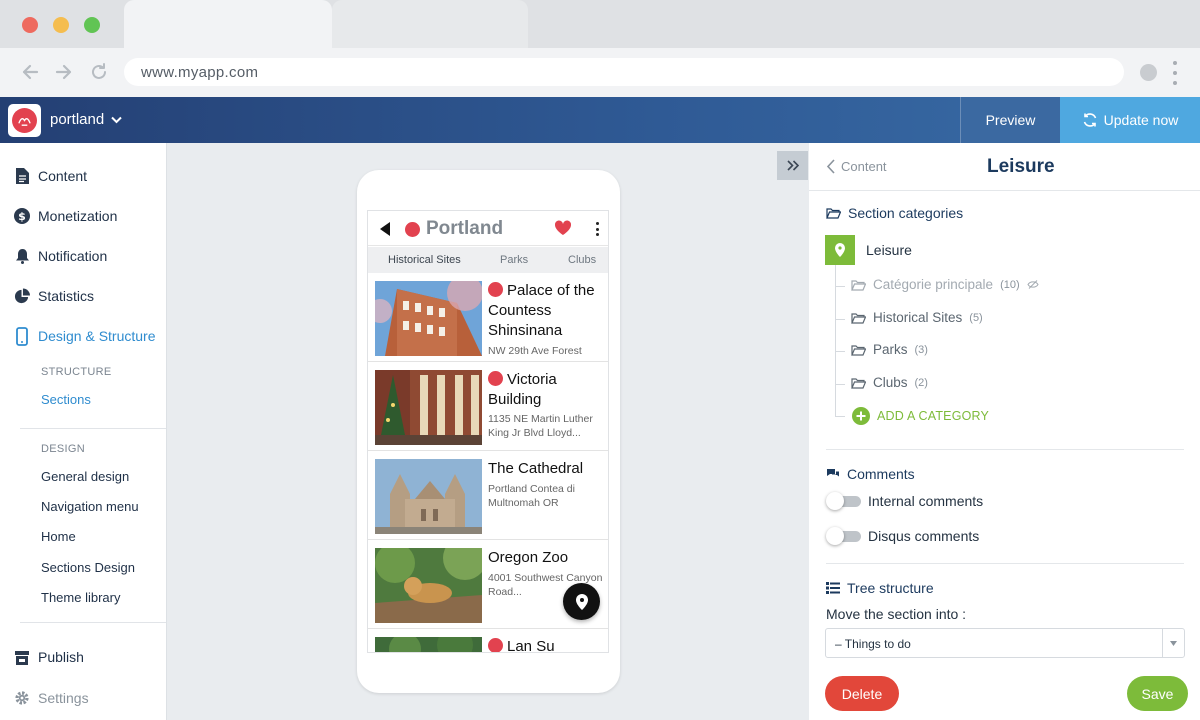  What do you see at coordinates (412, 229) in the screenshot?
I see `phone-logo` at bounding box center [412, 229].